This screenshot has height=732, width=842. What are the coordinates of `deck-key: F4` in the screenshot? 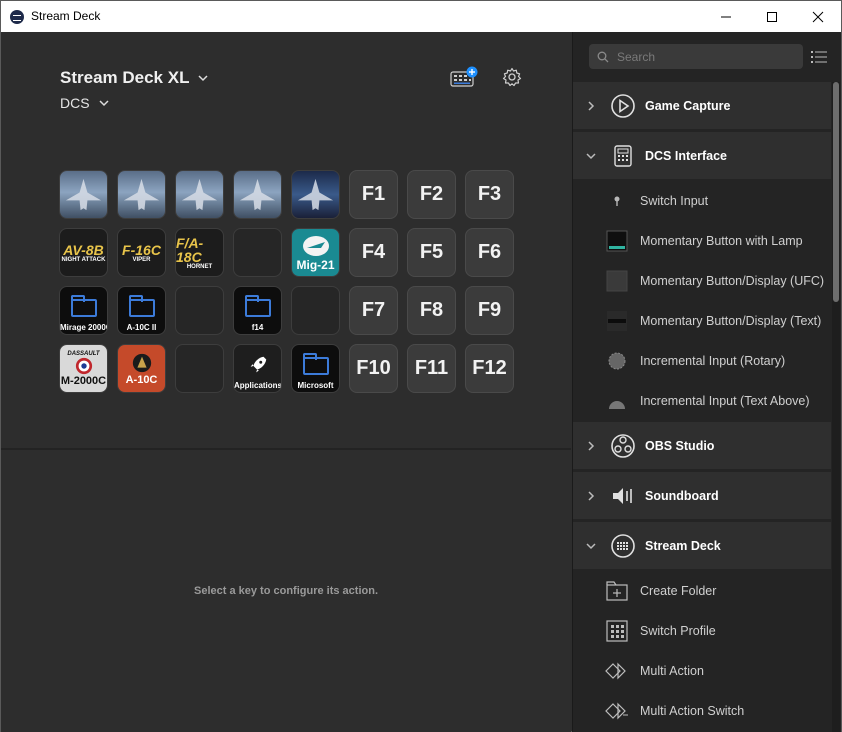 It's located at (373, 252).